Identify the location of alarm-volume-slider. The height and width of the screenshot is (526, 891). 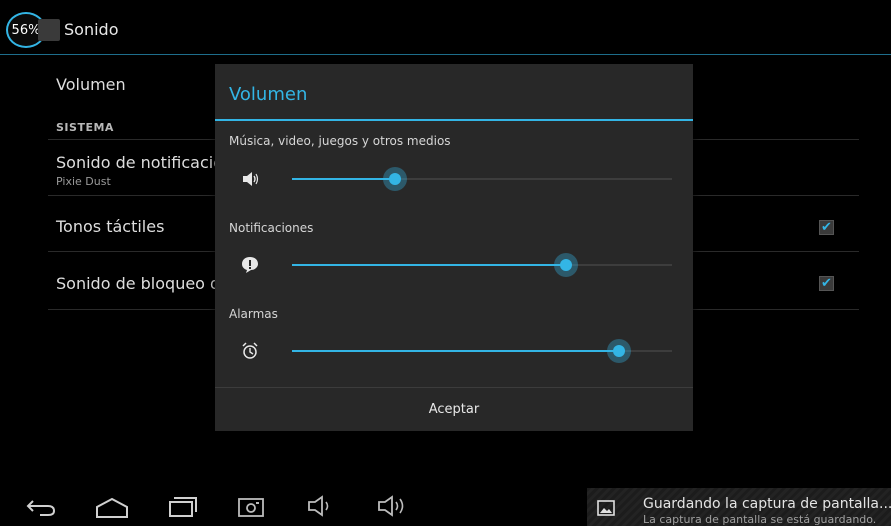
(482, 351).